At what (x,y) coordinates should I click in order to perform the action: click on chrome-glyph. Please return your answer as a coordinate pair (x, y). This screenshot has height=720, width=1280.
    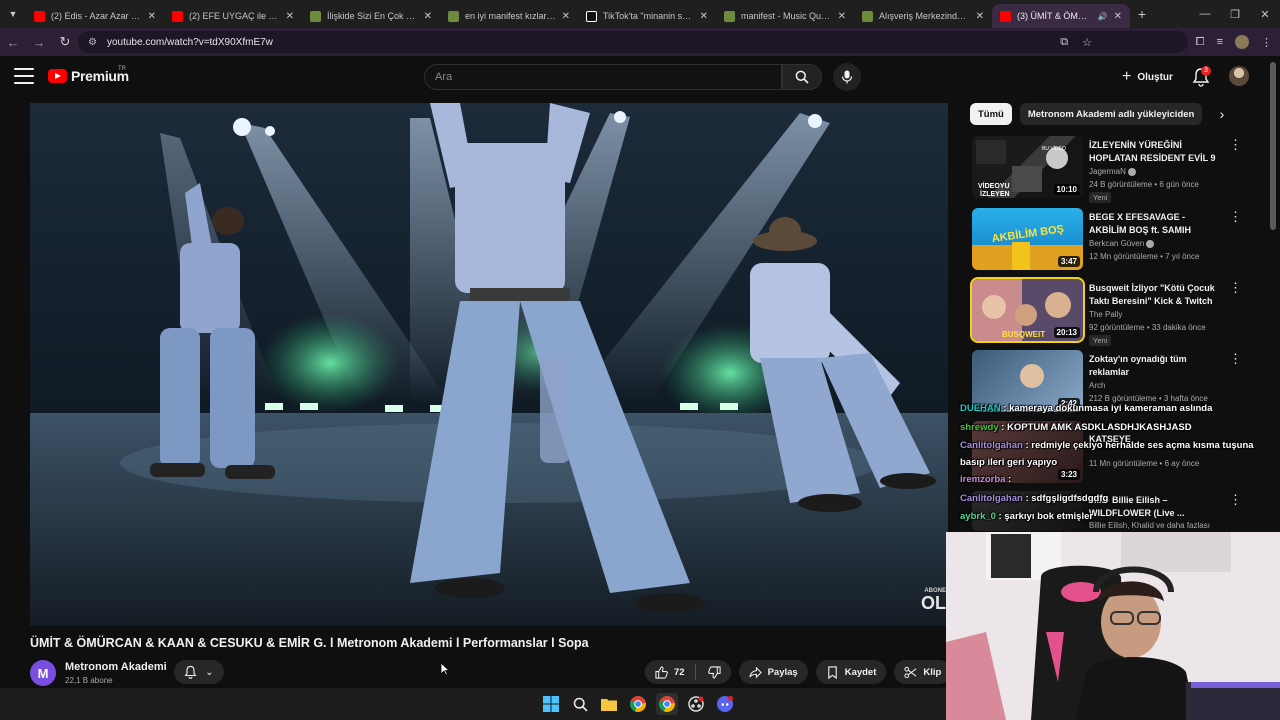
    Looking at the image, I should click on (638, 704).